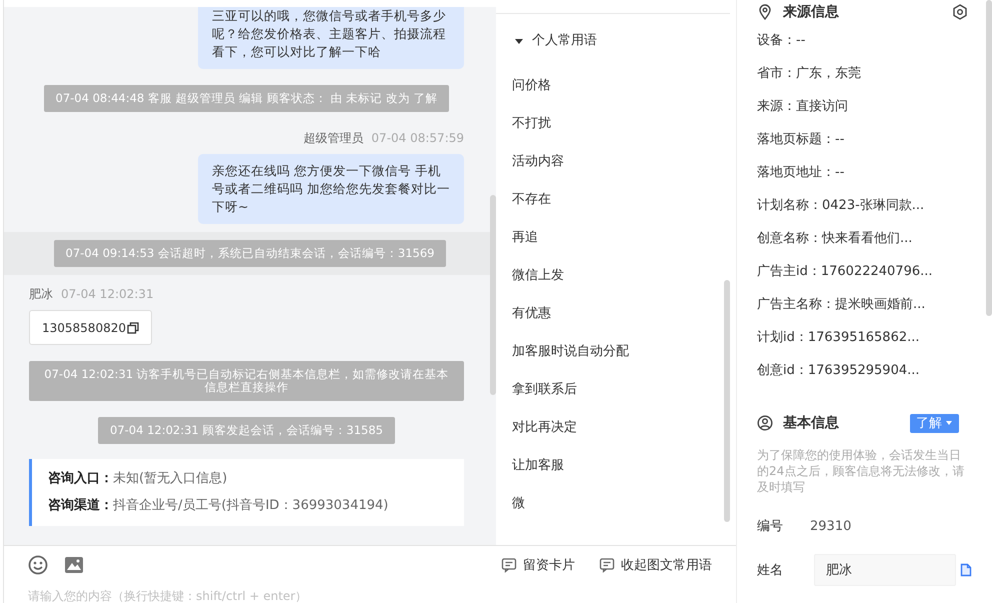  Describe the element at coordinates (250, 253) in the screenshot. I see `system-message: 07-04 09:14:53 会话超时，系统已自动结束会话，会话编号：31569` at that location.